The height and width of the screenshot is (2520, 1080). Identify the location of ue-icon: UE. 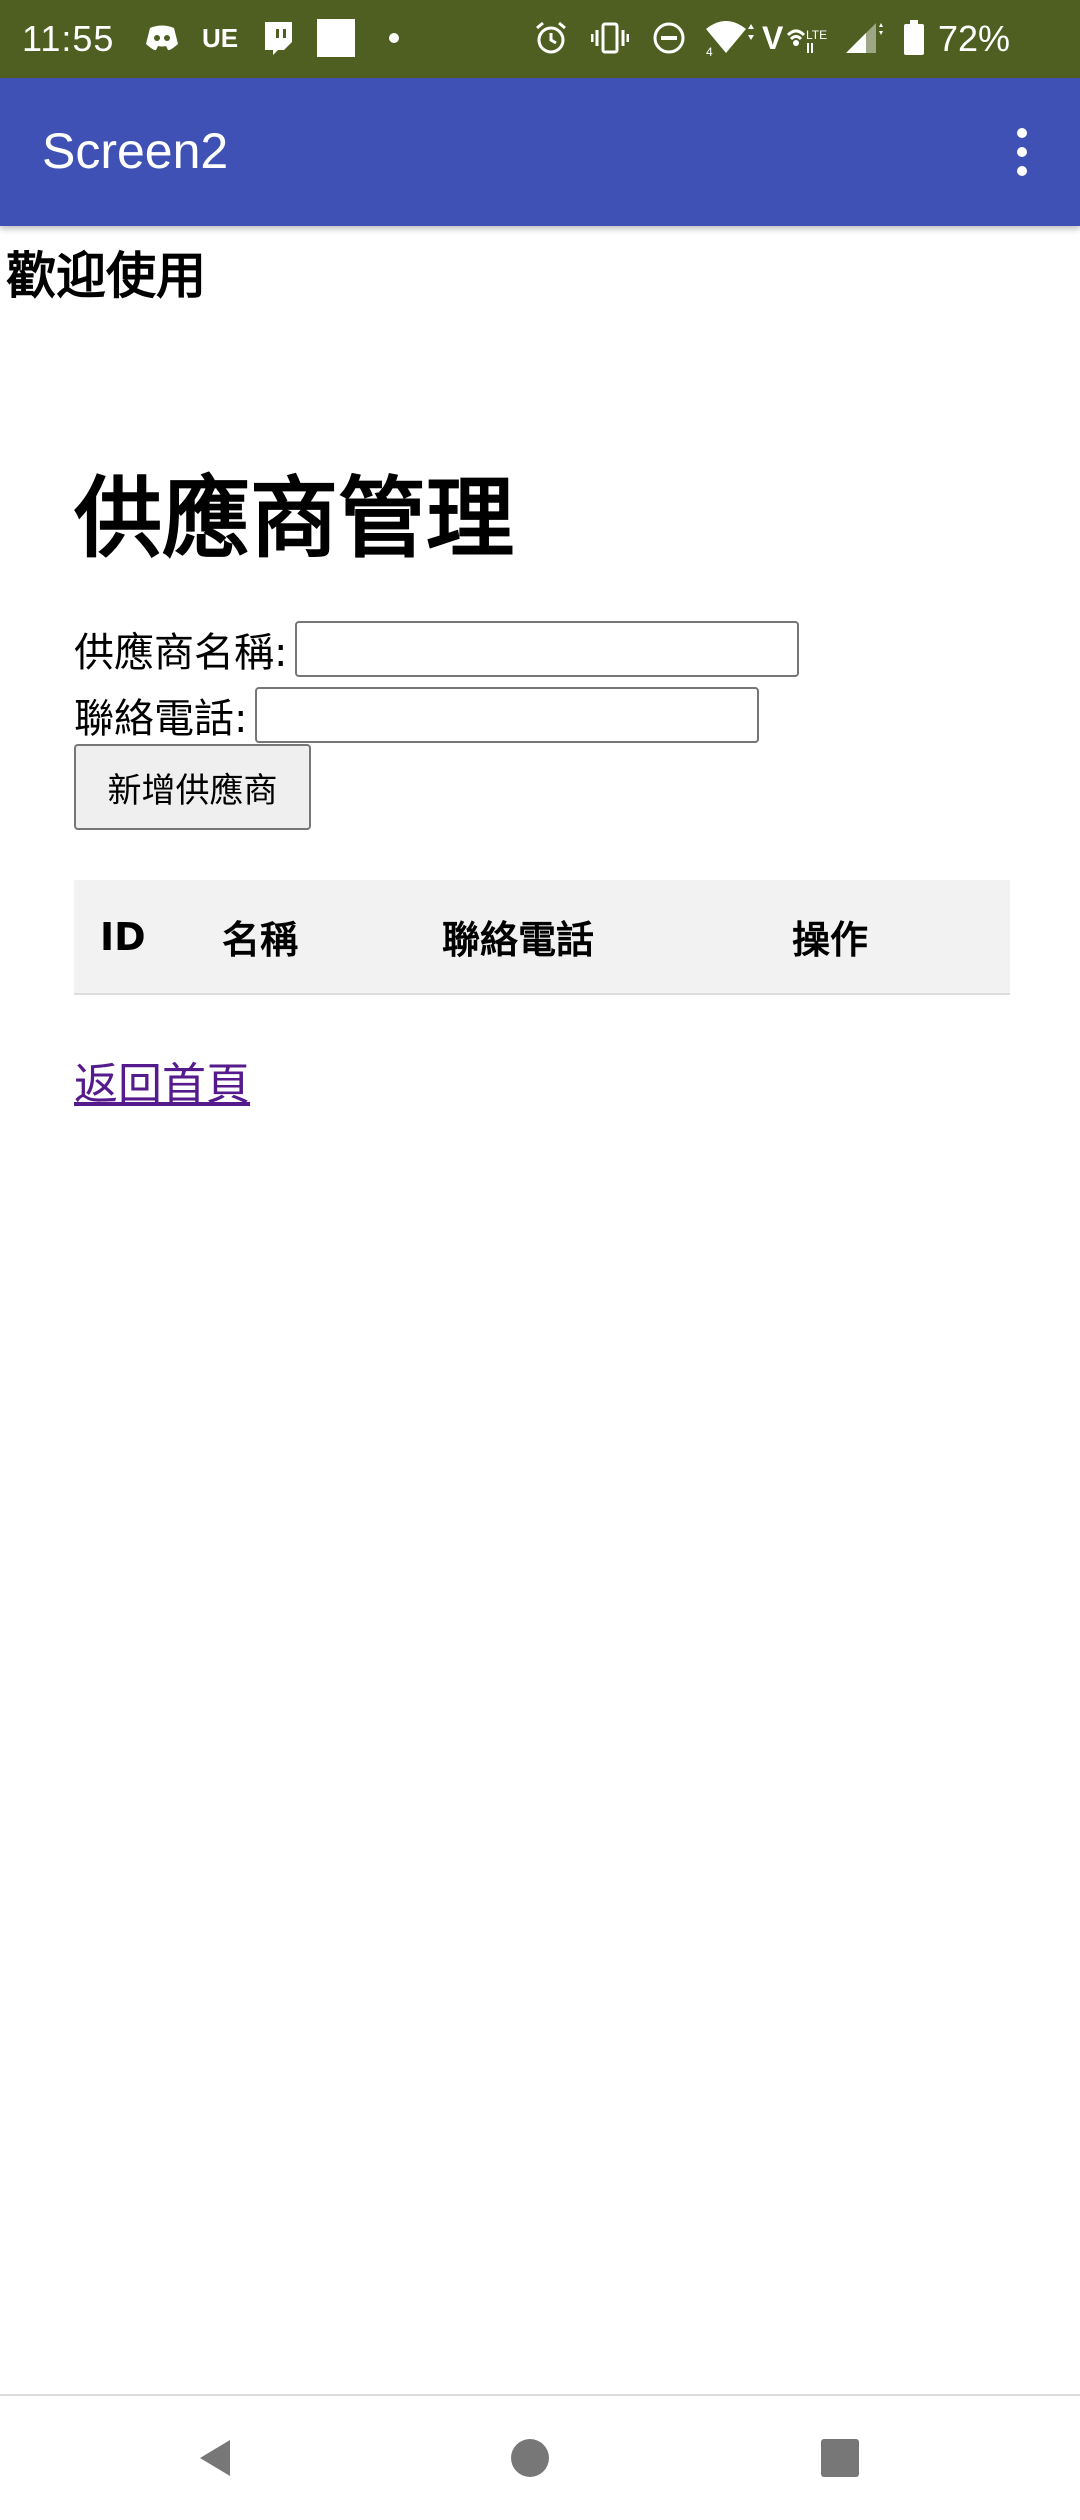
(220, 37).